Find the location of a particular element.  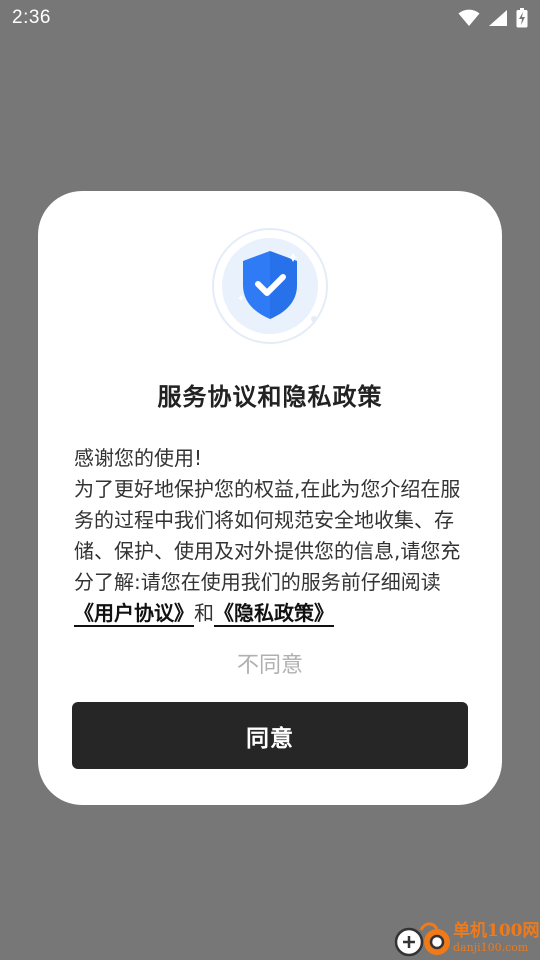

user-agreement-link: 《用户协议》 is located at coordinates (134, 613).